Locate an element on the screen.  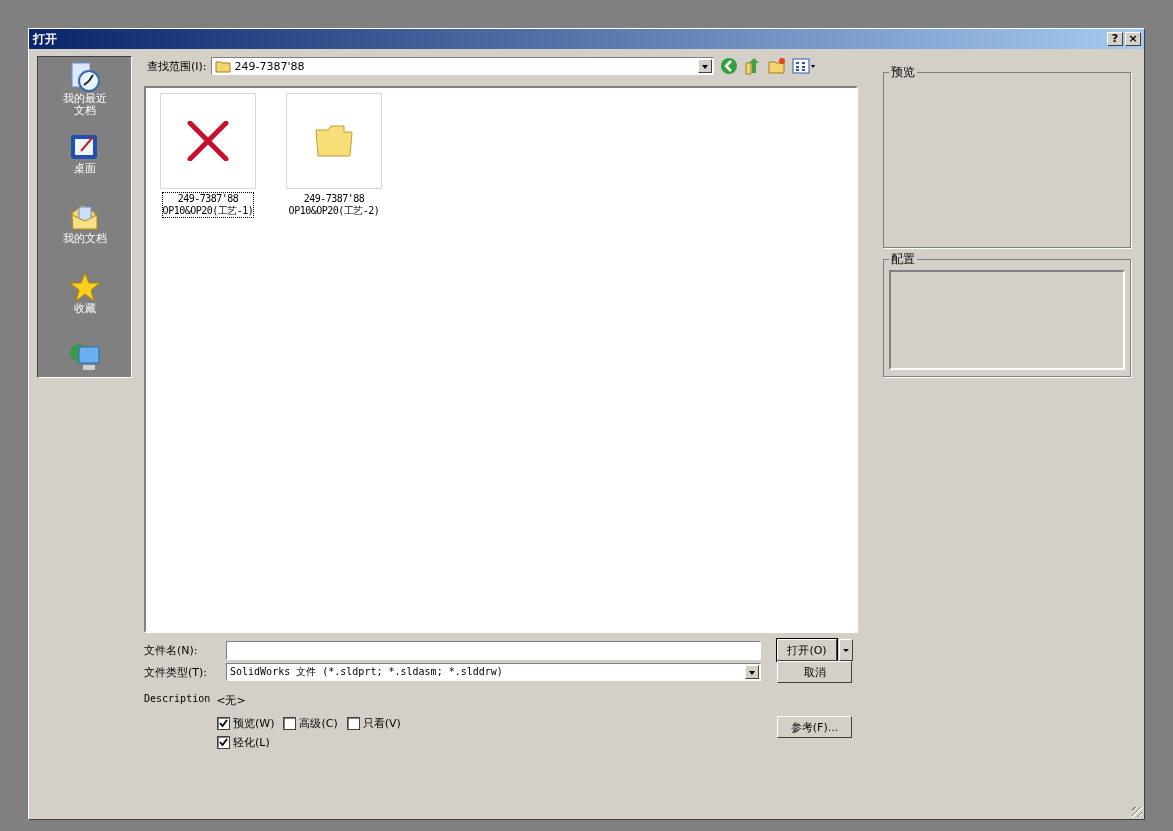
description-label: Description is located at coordinates (177, 699).